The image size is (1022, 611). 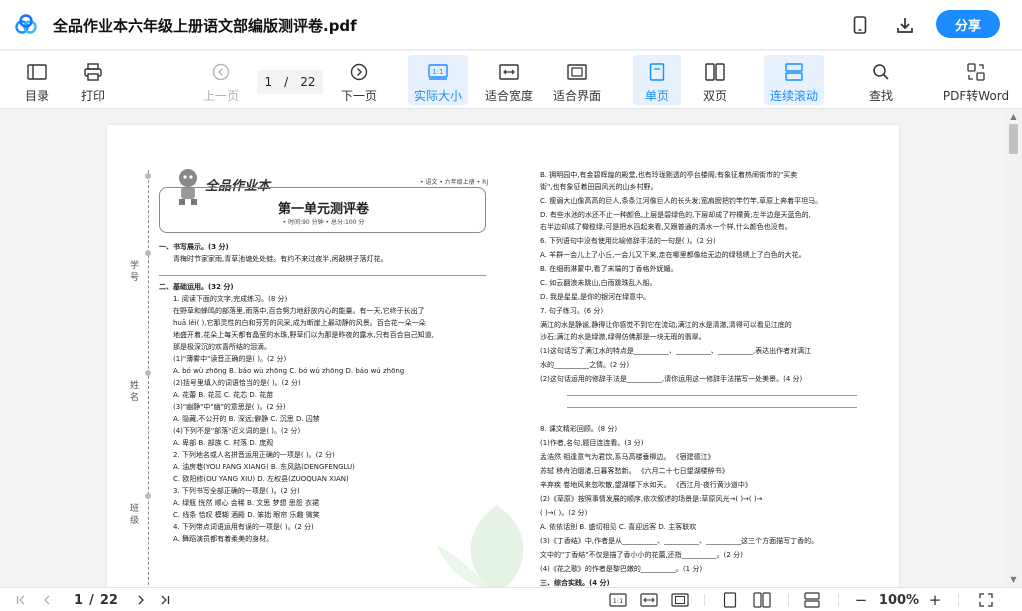 What do you see at coordinates (968, 24) in the screenshot?
I see `share-button: 分享` at bounding box center [968, 24].